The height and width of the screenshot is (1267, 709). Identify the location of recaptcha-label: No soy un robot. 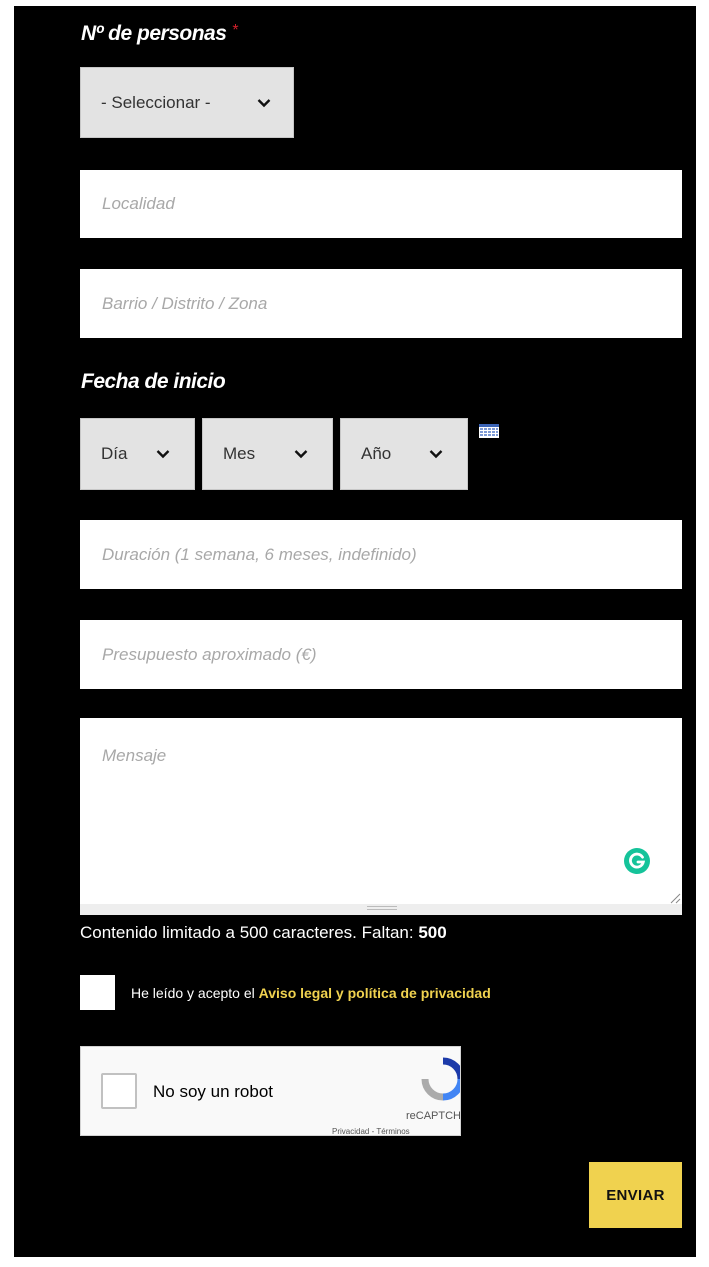
(213, 1091).